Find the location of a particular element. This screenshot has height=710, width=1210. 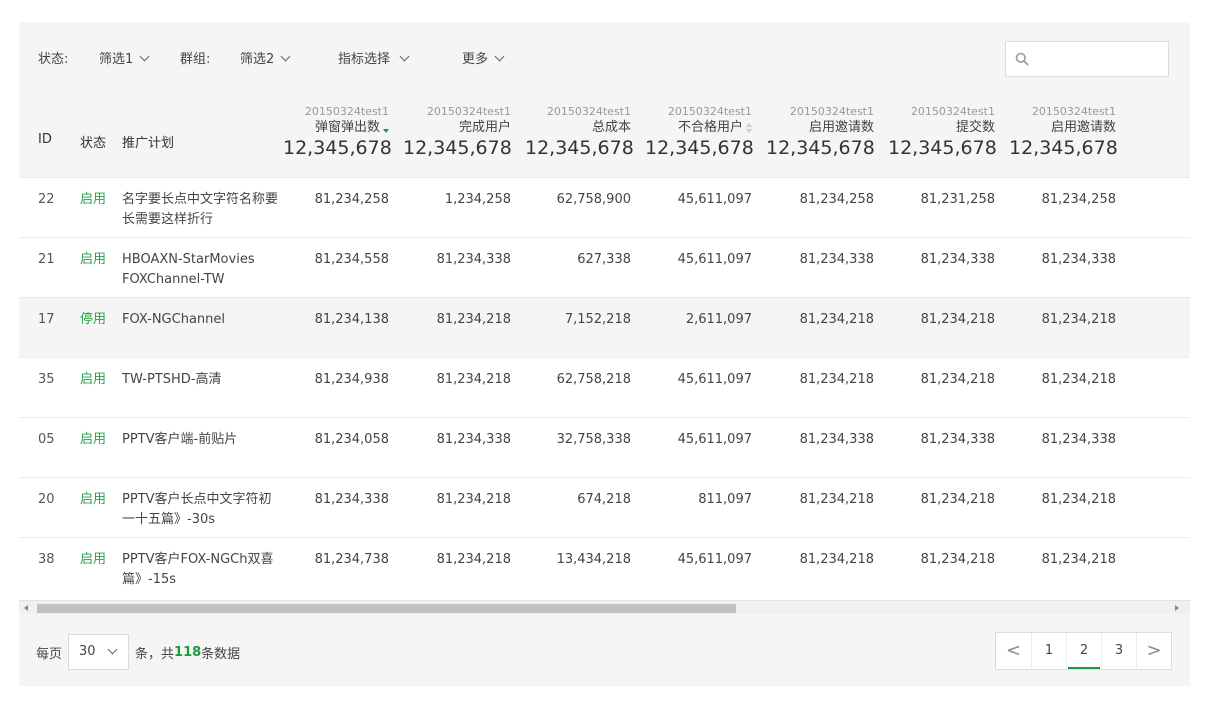

column-header-metric: 20150324test1 总成本 12,345,678 is located at coordinates (585, 136).